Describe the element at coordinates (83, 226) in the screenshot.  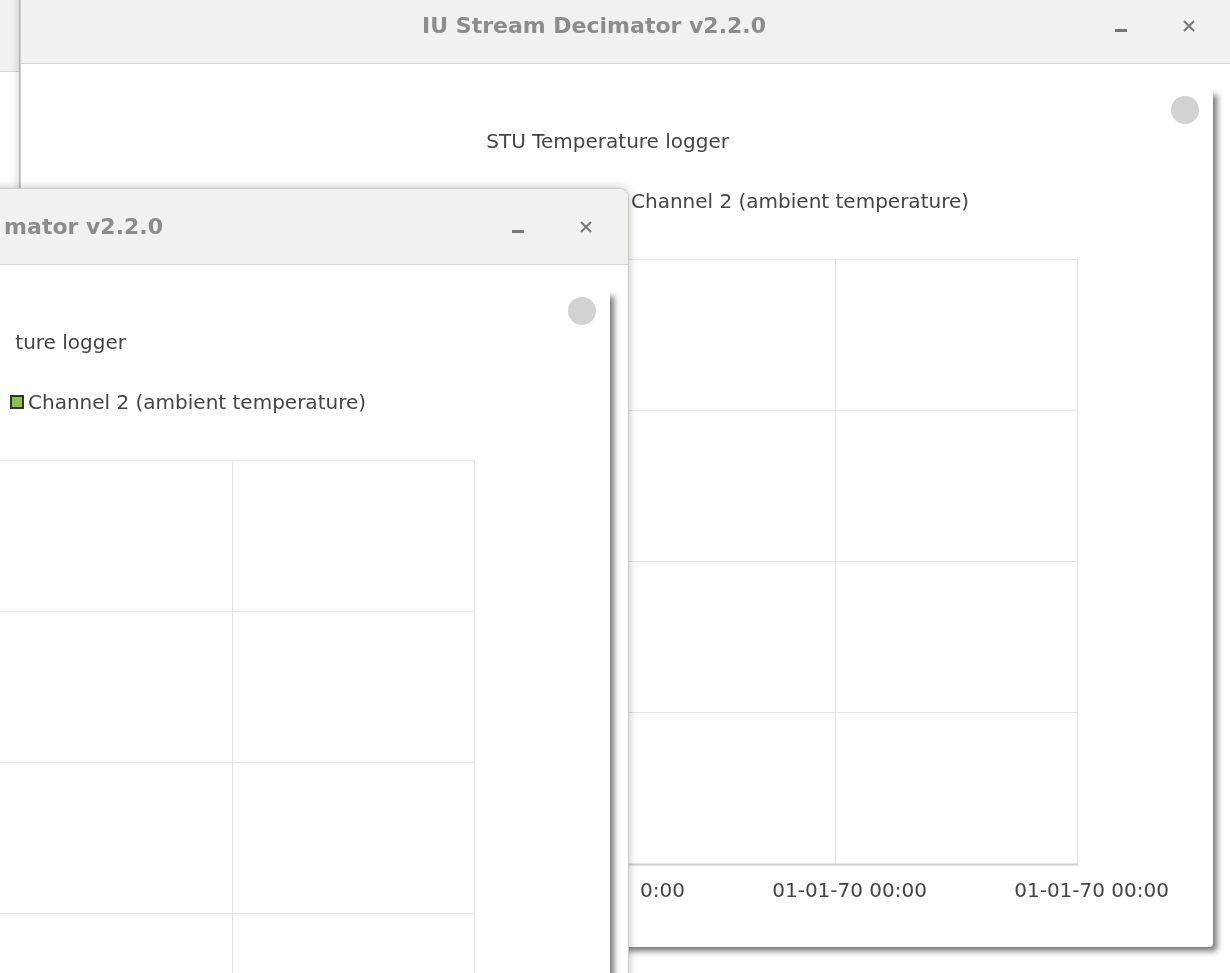
I see `window-title: mator v2.2.0` at that location.